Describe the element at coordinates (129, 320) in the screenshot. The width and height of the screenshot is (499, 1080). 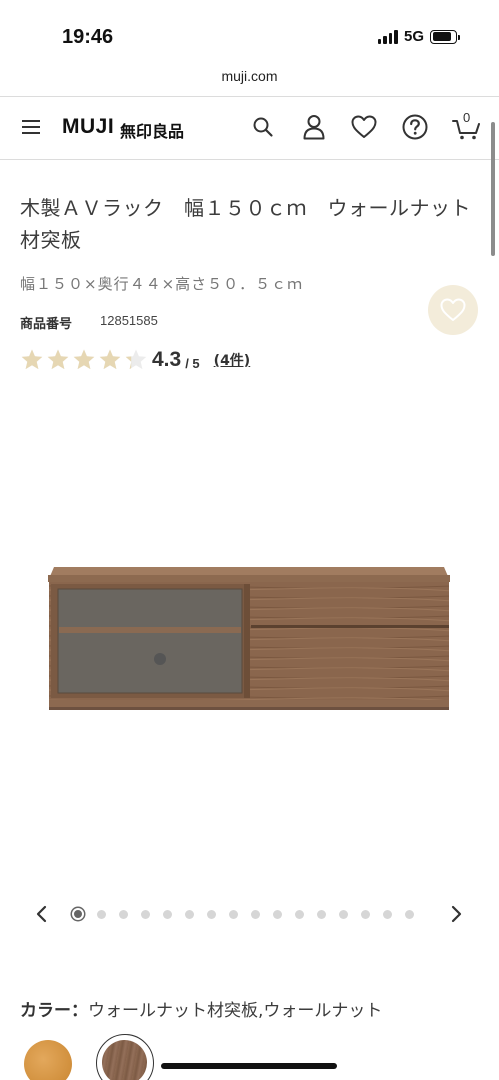
I see `product-code-value: 12851585` at that location.